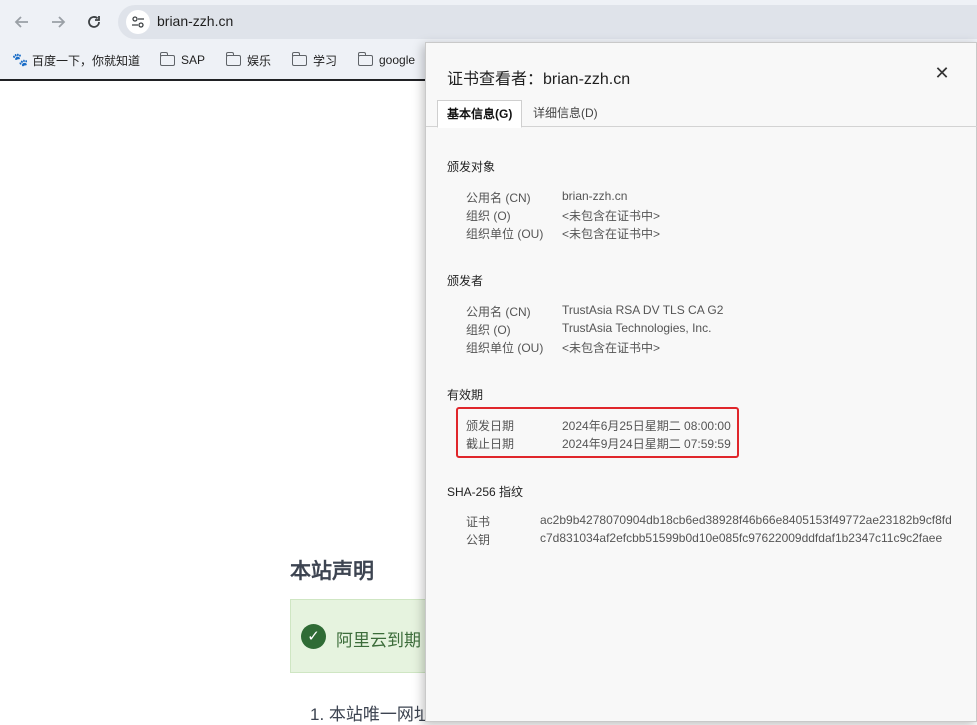  Describe the element at coordinates (547, 22) in the screenshot. I see `address-bar: brian-zzh.cn` at that location.